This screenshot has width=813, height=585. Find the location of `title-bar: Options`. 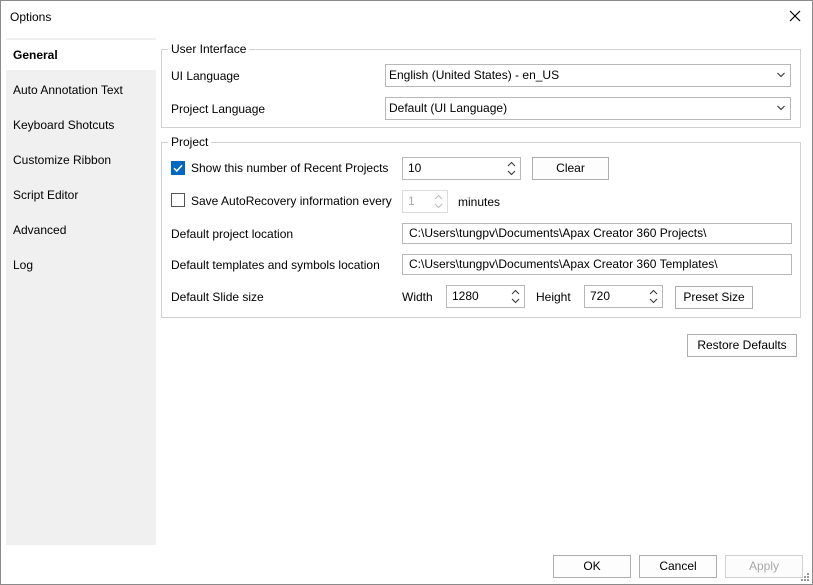

title-bar: Options is located at coordinates (406, 17).